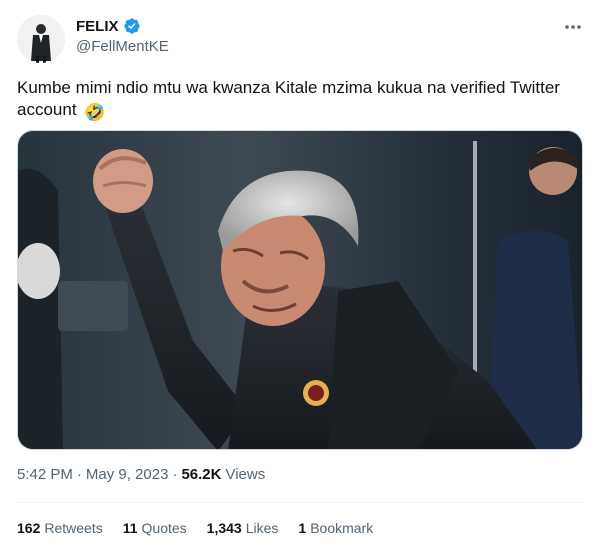 Image resolution: width=603 pixels, height=550 pixels. I want to click on views-count: 56.2K, so click(201, 474).